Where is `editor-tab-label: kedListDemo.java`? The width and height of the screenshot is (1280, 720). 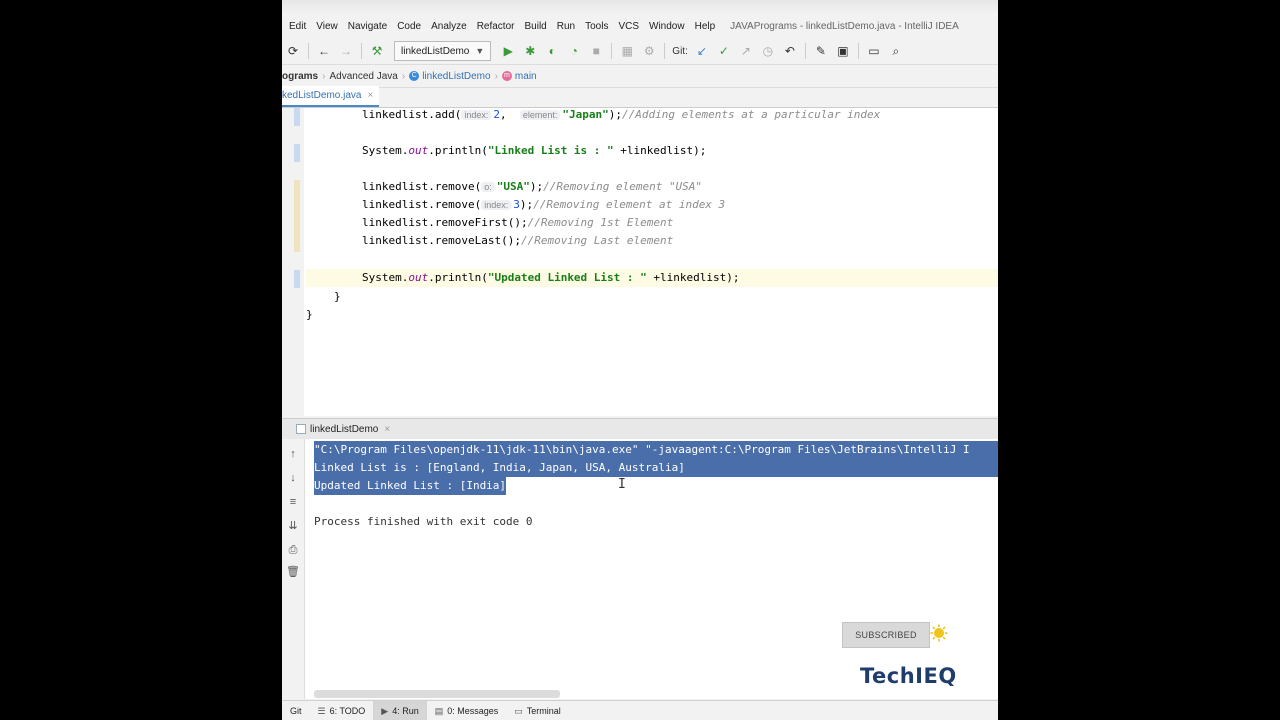
editor-tab-label: kedListDemo.java is located at coordinates (322, 95).